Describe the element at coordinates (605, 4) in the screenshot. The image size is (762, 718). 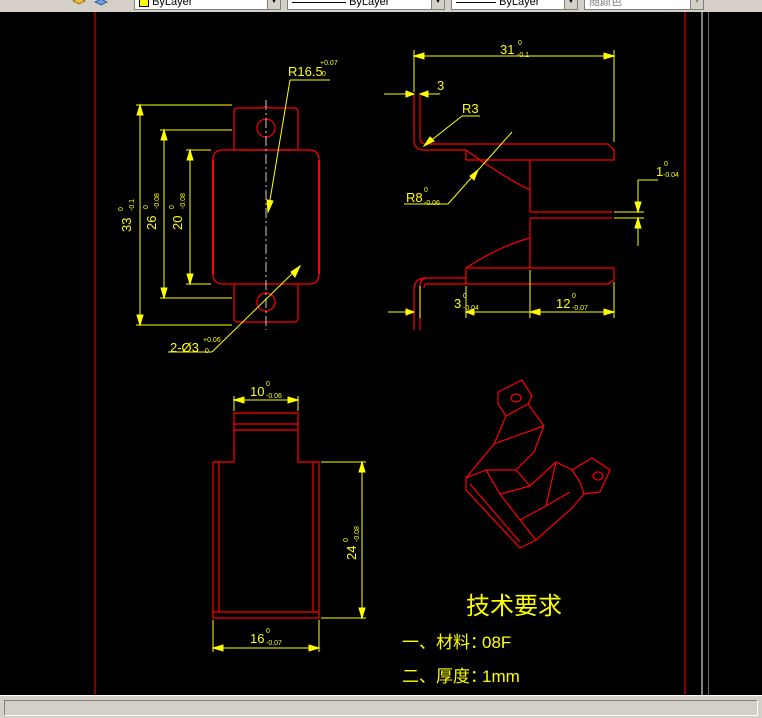
I see `plotstyle-combo-value: 随颜色` at that location.